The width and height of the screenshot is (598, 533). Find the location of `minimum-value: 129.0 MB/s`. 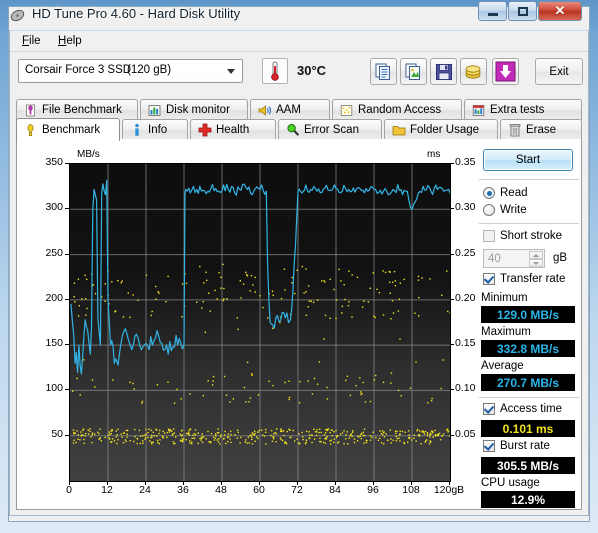

minimum-value: 129.0 MB/s is located at coordinates (528, 314).